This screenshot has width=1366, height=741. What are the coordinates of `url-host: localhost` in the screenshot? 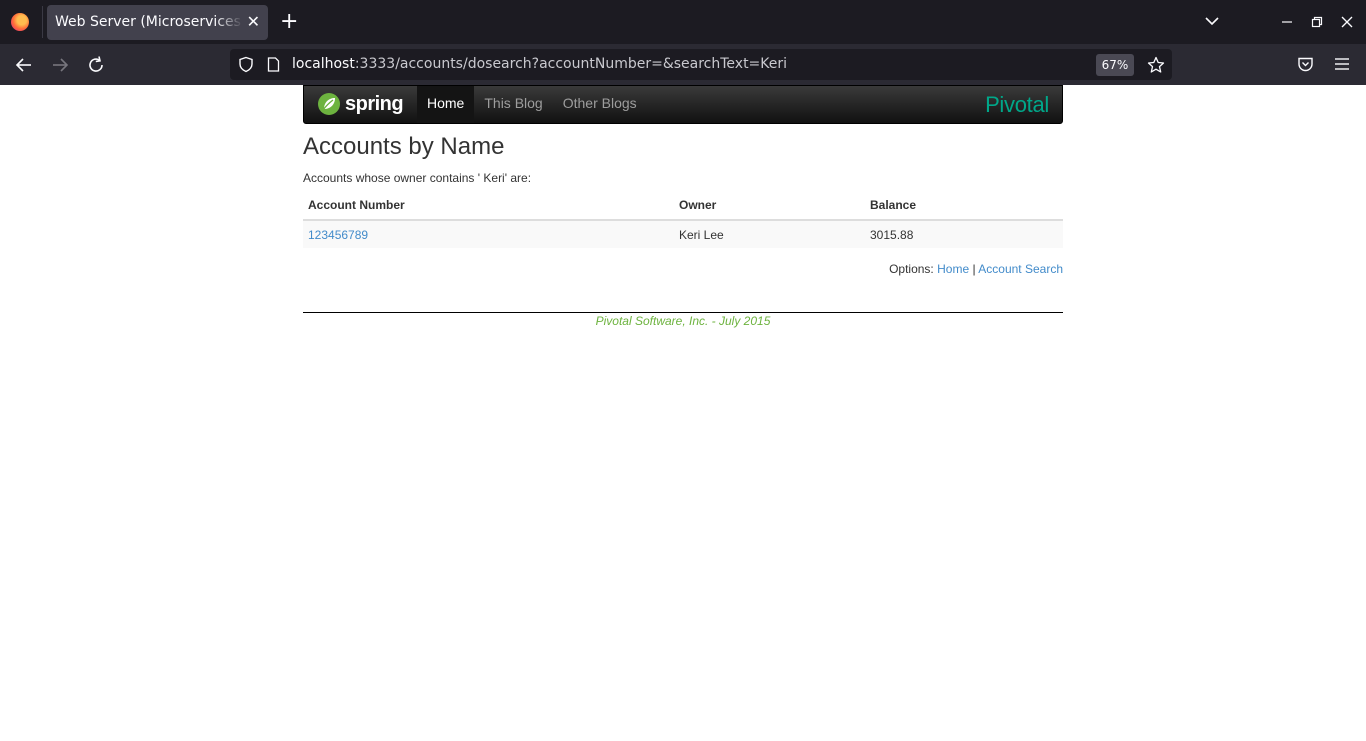 It's located at (323, 64).